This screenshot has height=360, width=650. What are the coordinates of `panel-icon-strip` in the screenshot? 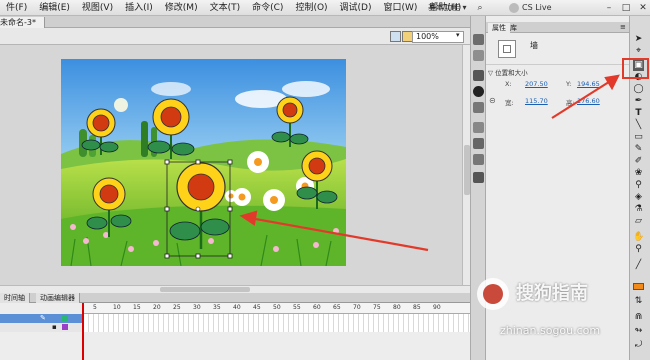 It's located at (478, 188).